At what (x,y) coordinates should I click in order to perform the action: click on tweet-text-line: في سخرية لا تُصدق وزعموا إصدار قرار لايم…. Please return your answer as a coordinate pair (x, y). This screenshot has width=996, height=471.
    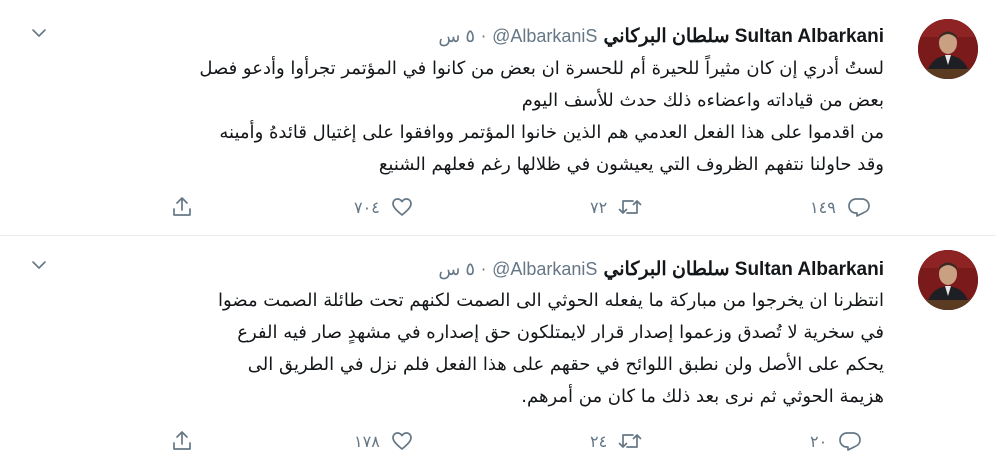
    Looking at the image, I should click on (560, 332).